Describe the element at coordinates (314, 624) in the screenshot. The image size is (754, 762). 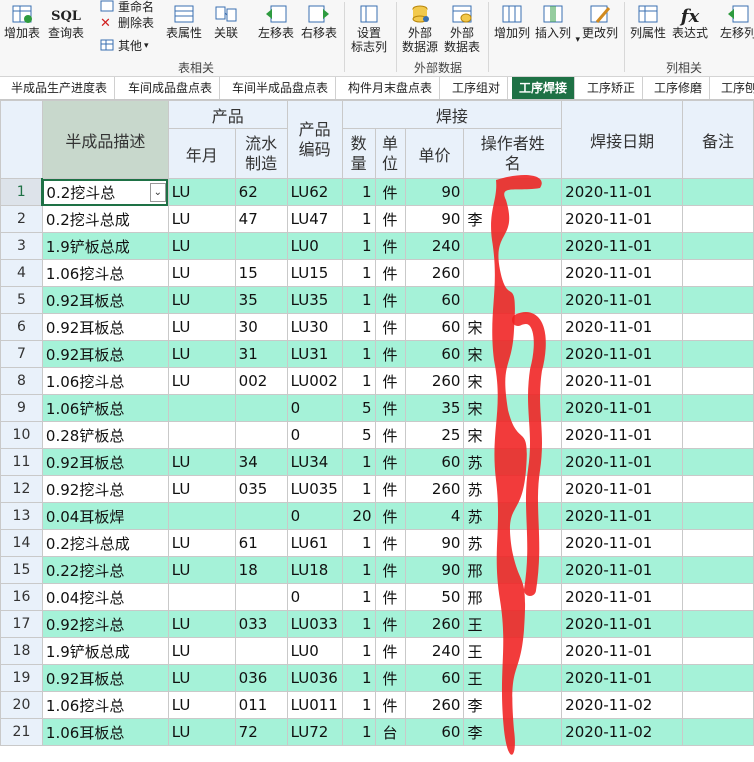
I see `cell-code: LU033` at that location.